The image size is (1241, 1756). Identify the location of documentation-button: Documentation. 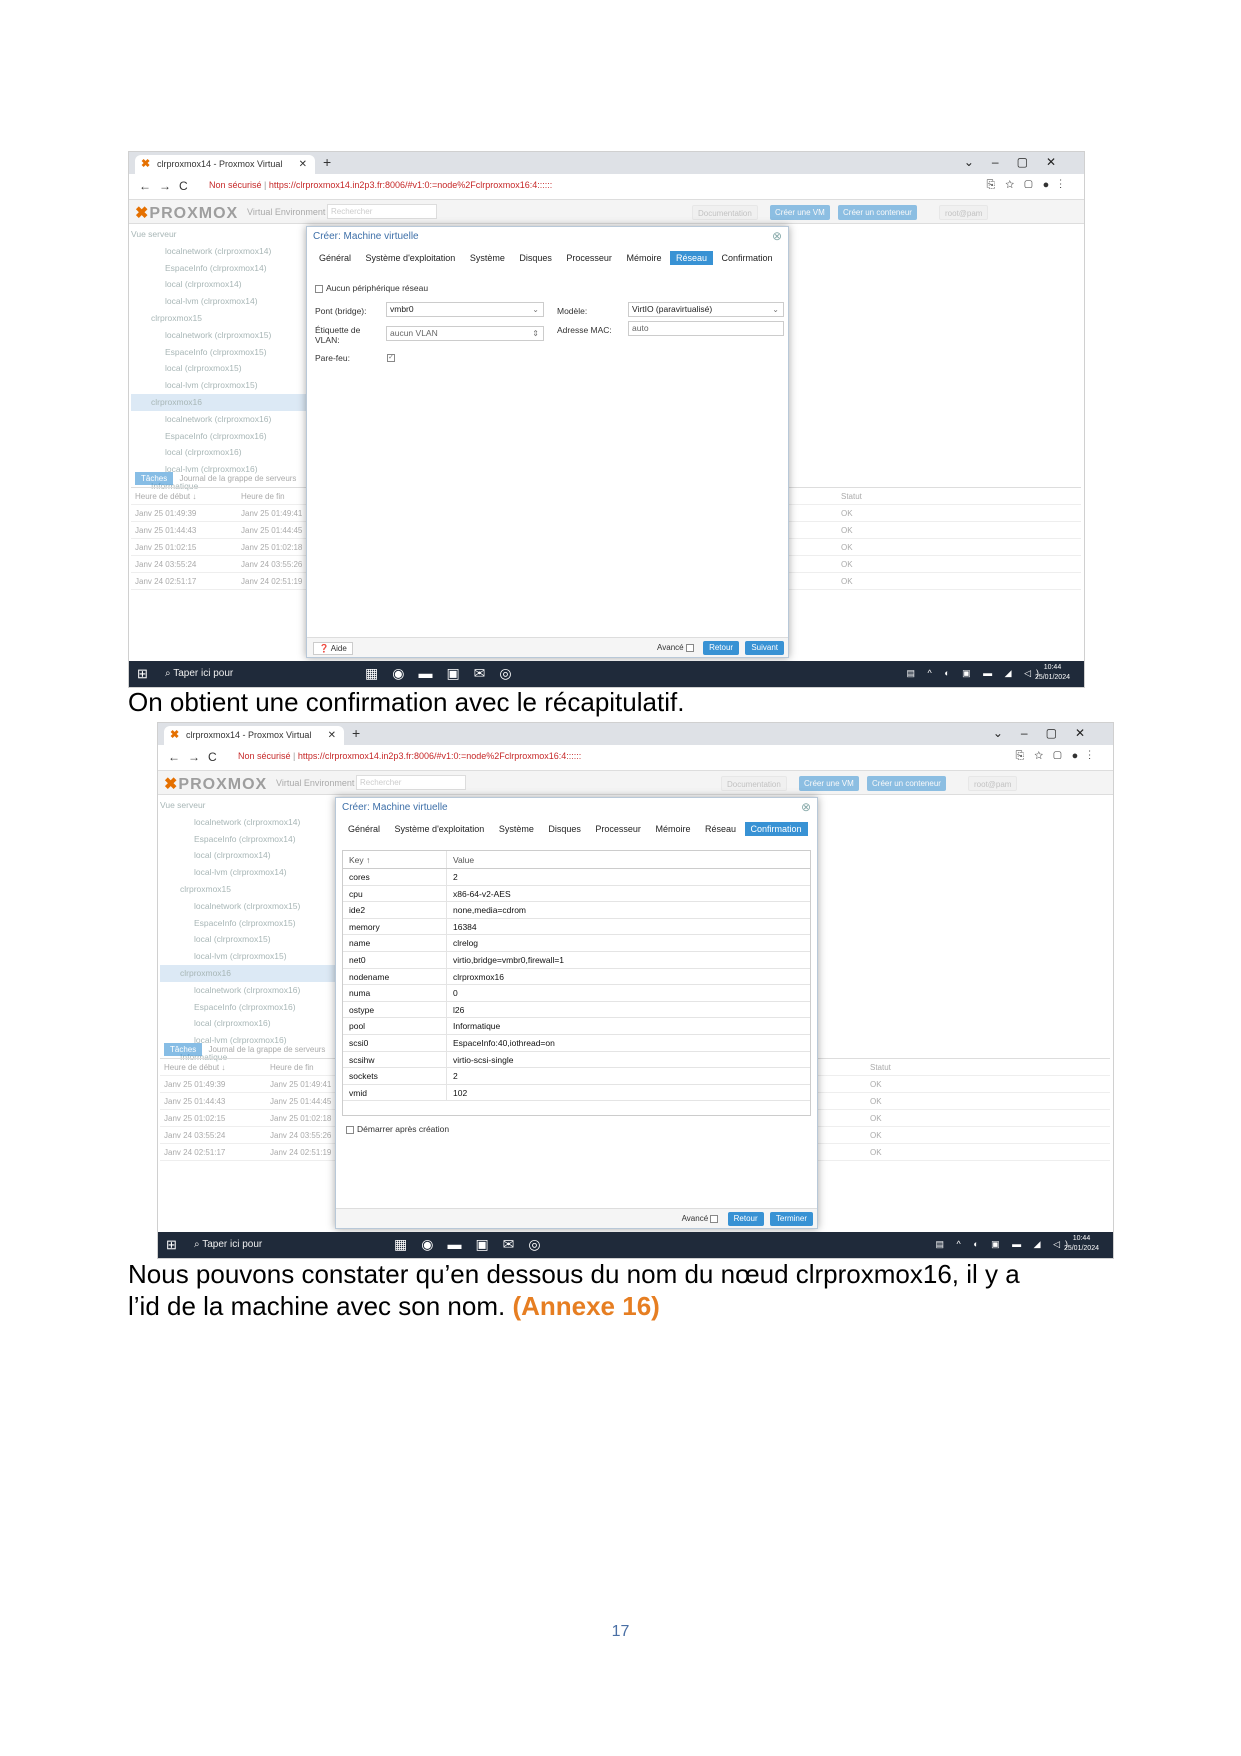
(754, 783).